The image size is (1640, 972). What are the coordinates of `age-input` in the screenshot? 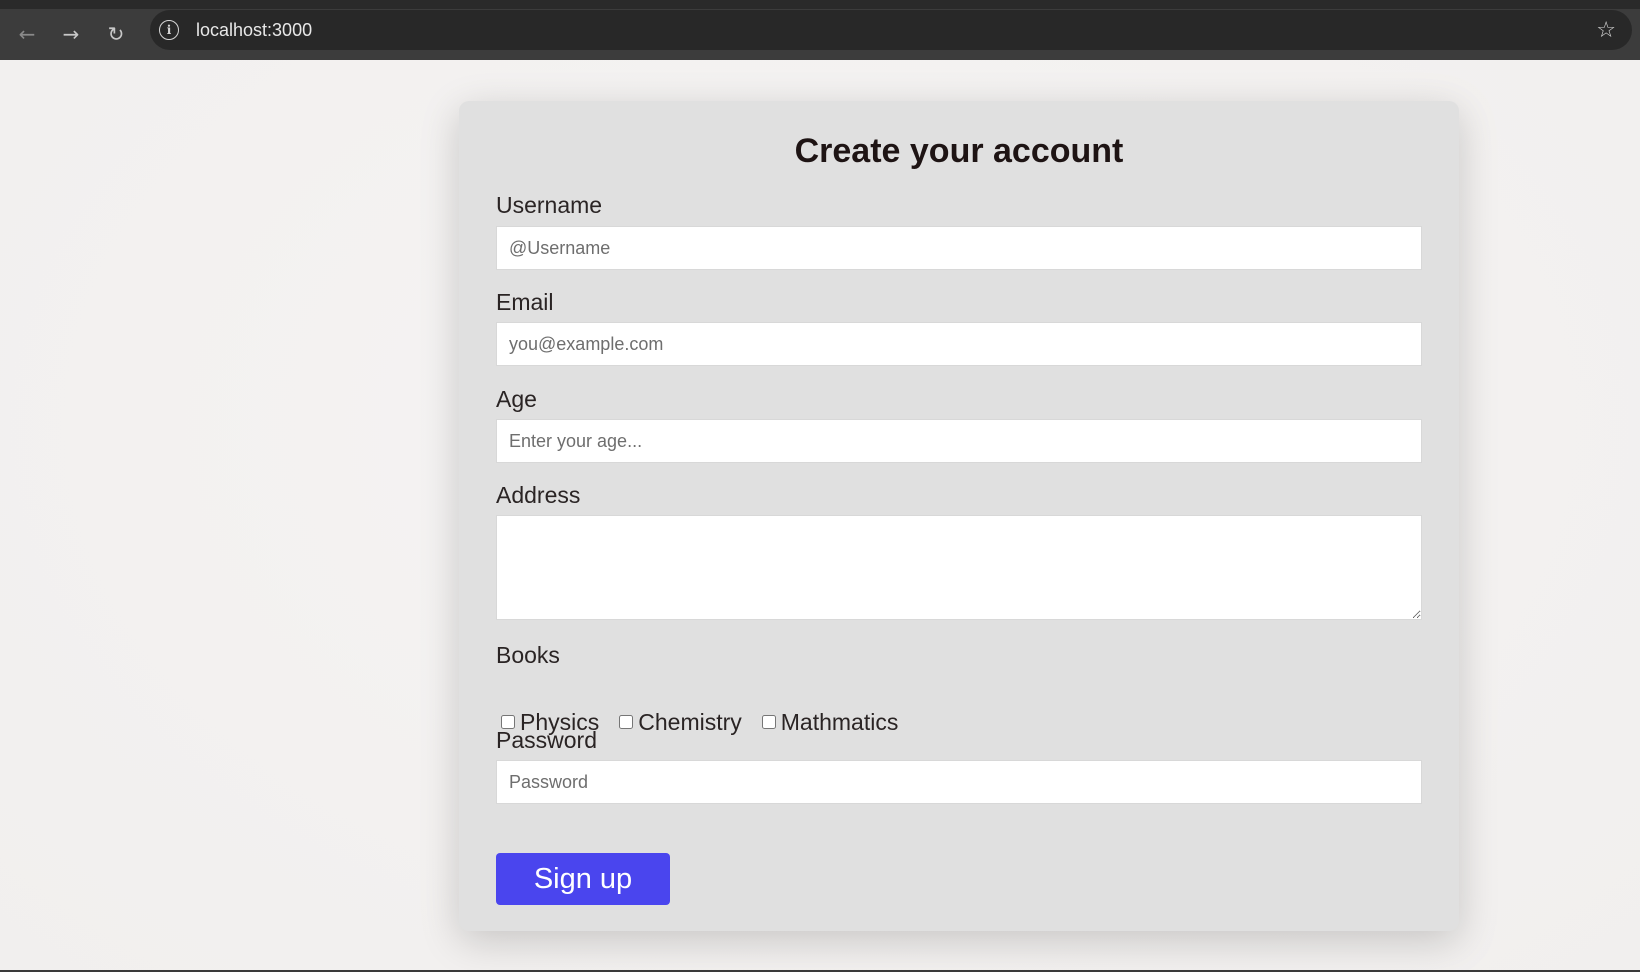 It's located at (959, 441).